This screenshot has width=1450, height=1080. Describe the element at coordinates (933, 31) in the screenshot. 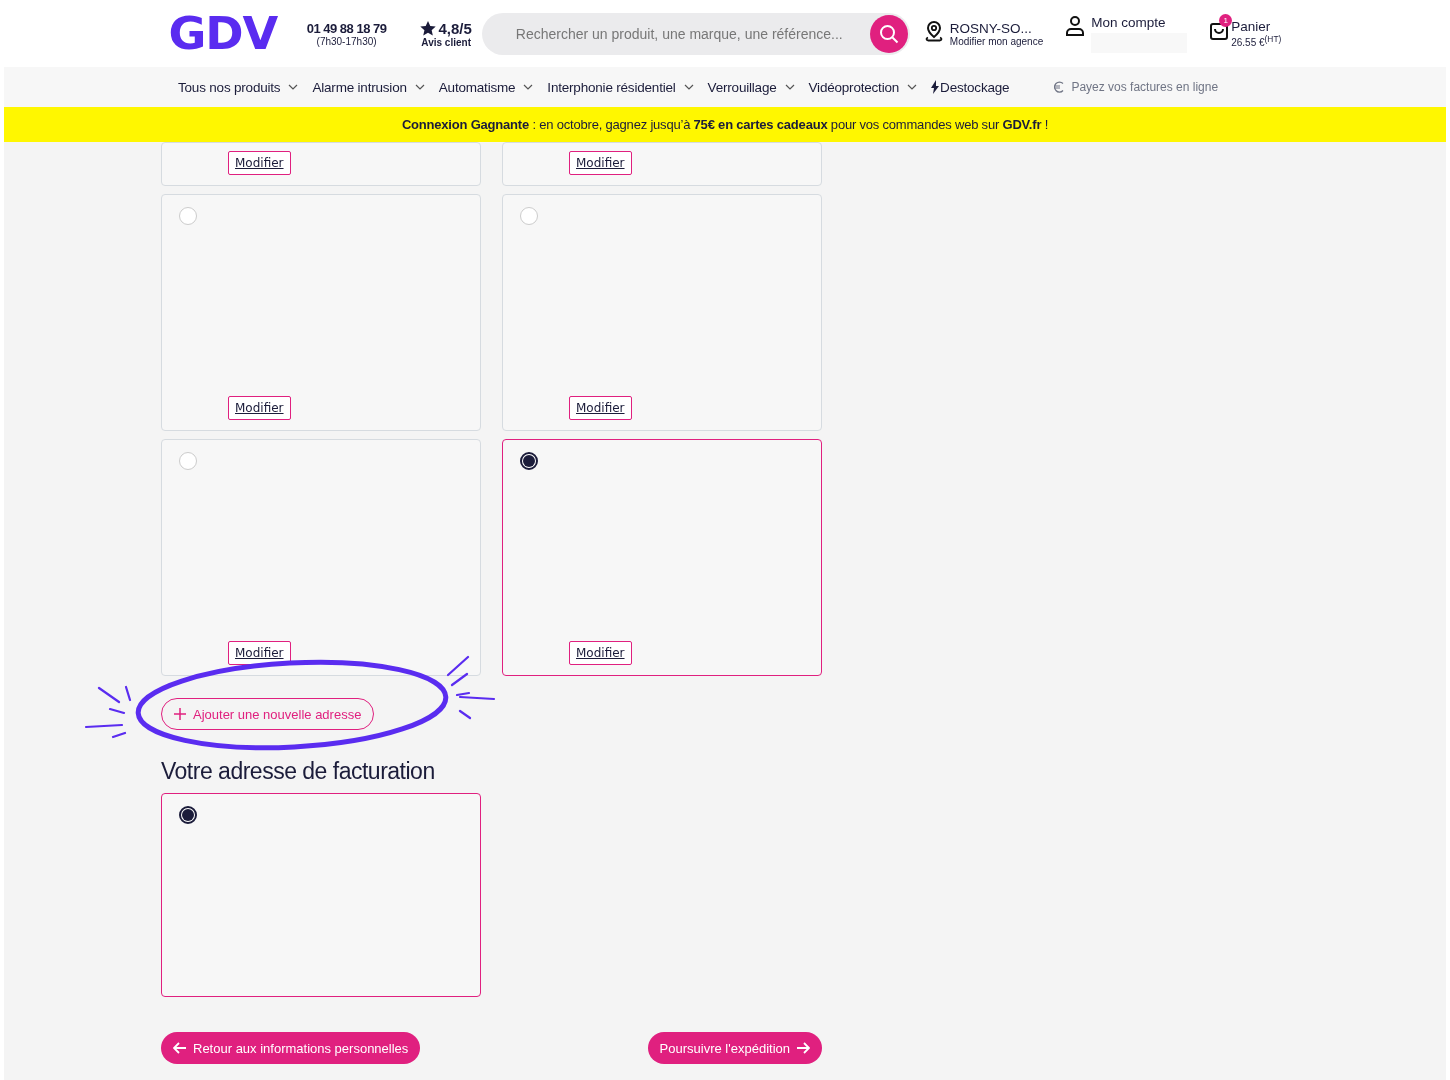

I see `location-pin-icon` at that location.